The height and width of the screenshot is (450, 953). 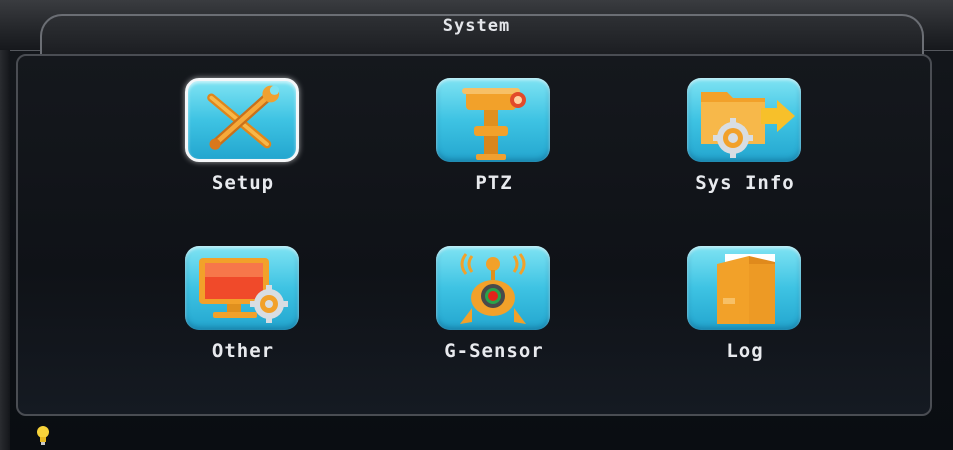 What do you see at coordinates (242, 120) in the screenshot?
I see `tools-icon` at bounding box center [242, 120].